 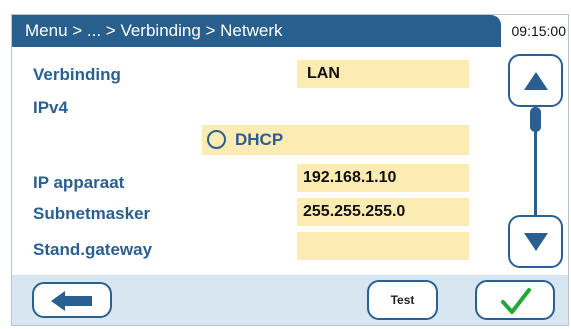 What do you see at coordinates (539, 31) in the screenshot?
I see `clock: 09:15:00` at bounding box center [539, 31].